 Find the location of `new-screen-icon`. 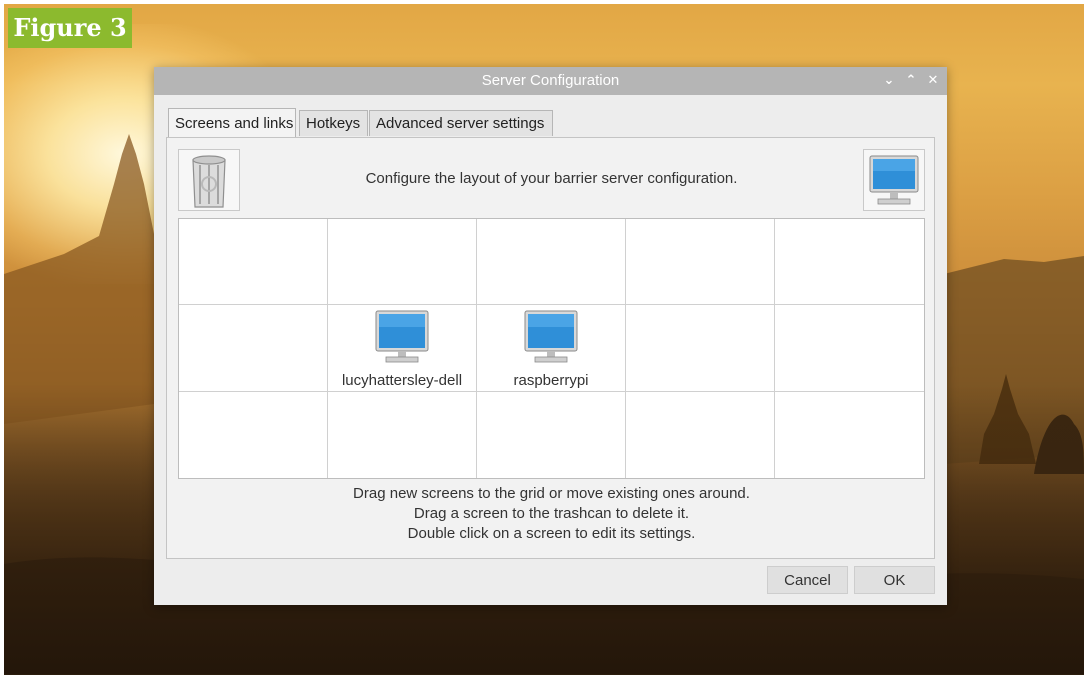

new-screen-icon is located at coordinates (894, 180).